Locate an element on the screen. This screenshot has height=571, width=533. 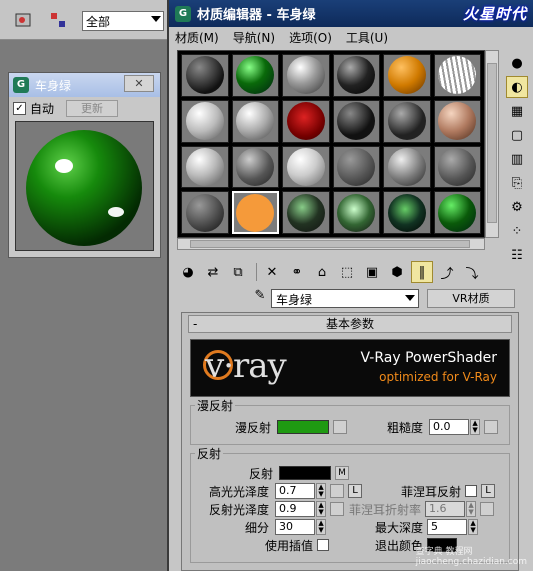
rollout-basic-params: - 基本参数 is located at coordinates (350, 324).